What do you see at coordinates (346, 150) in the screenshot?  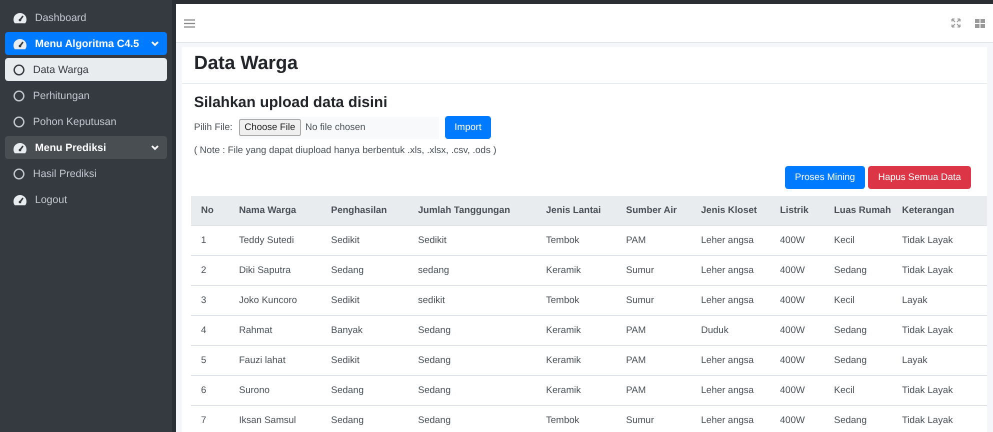 I see `note-text: ( Note : File yang dapat diupload hanya berbentuk .xls, .xlsx, .csv, .ods )` at bounding box center [346, 150].